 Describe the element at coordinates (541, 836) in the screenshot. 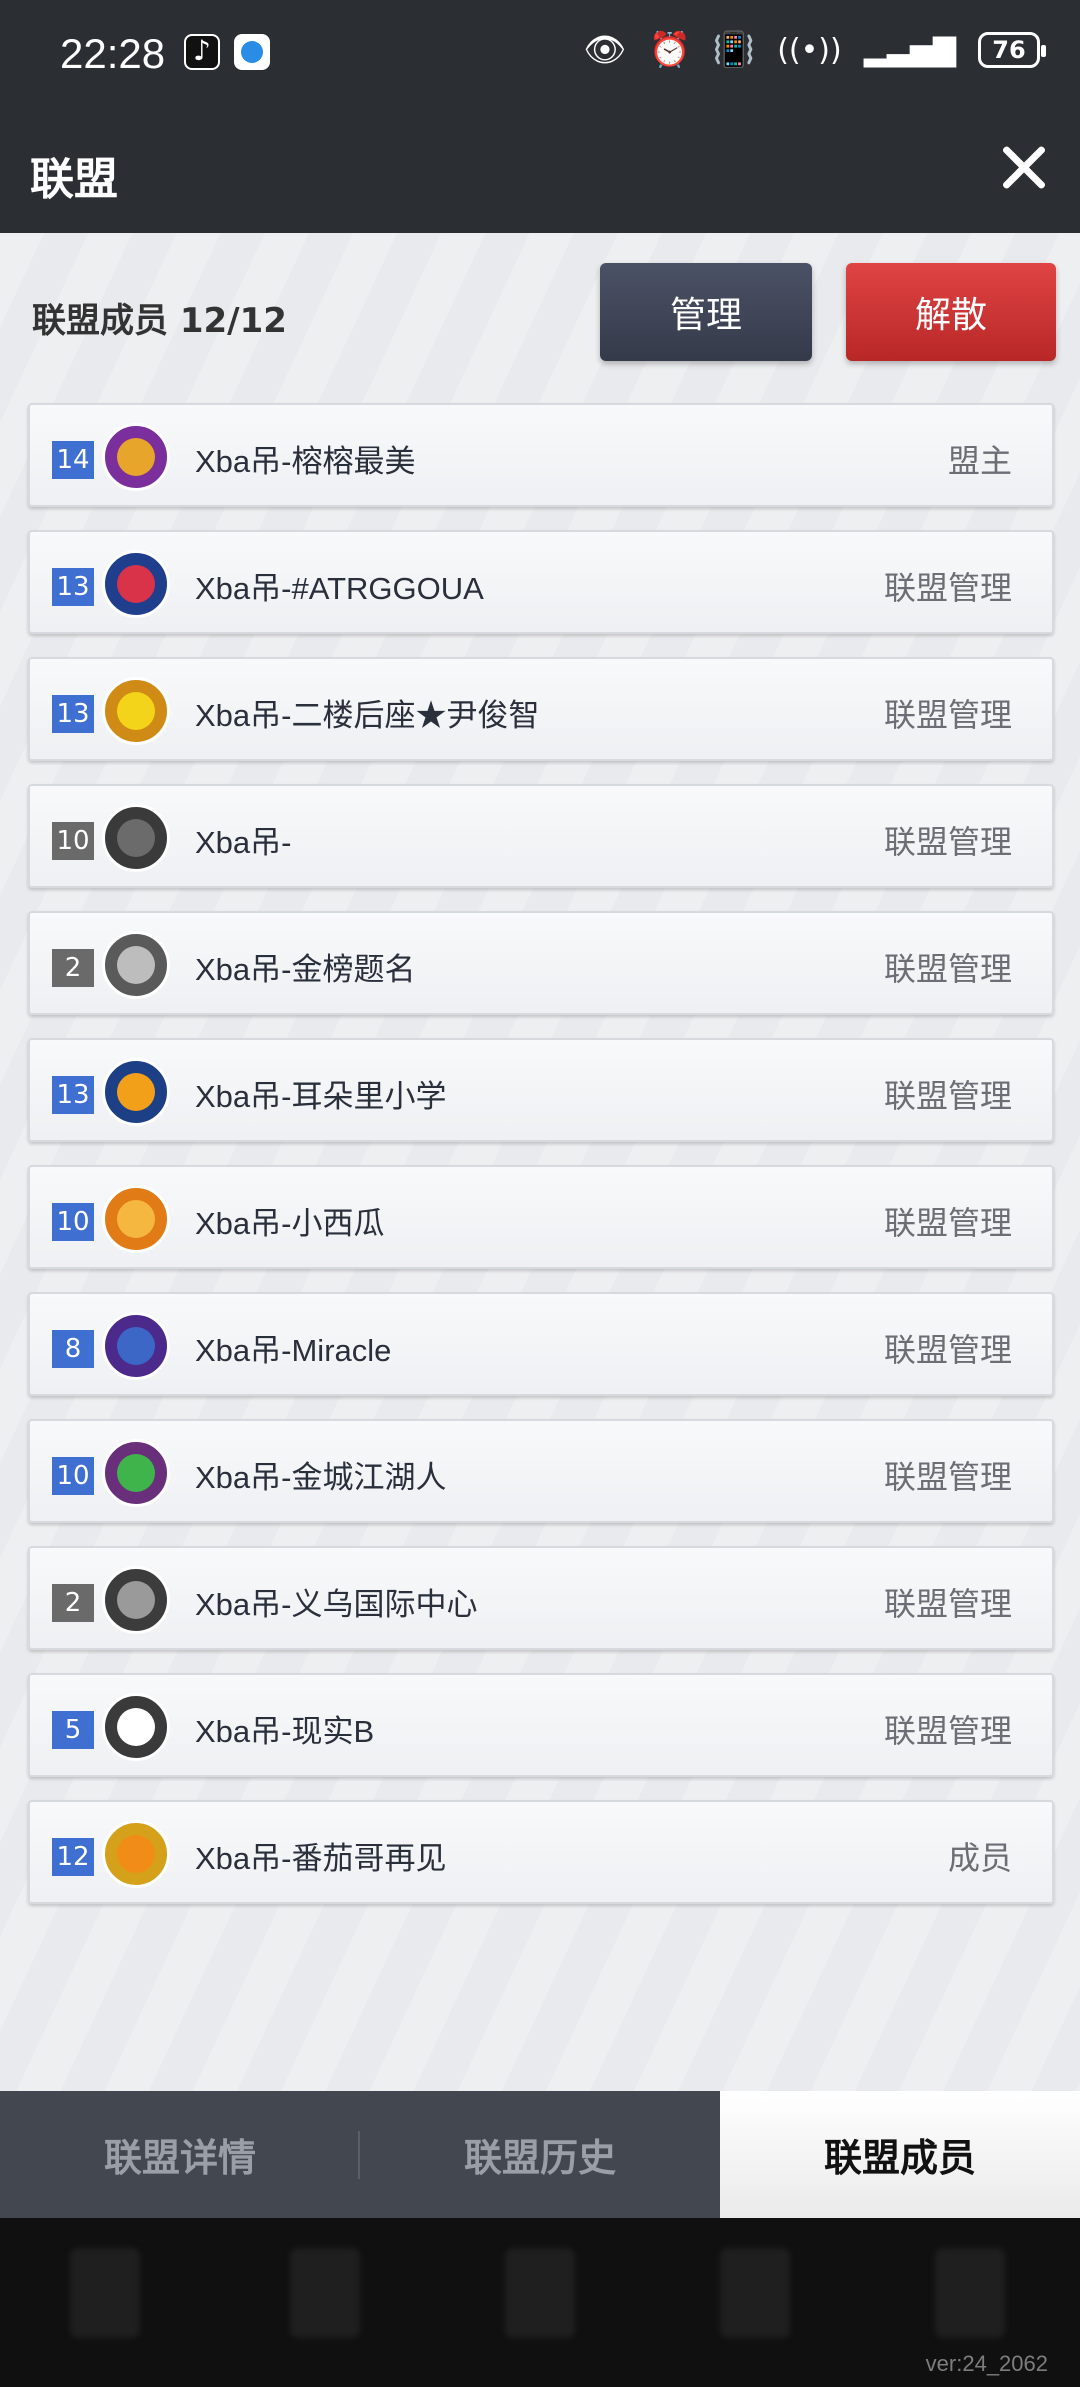

I see `member-row: 10 Xba吊- 联盟管理` at that location.